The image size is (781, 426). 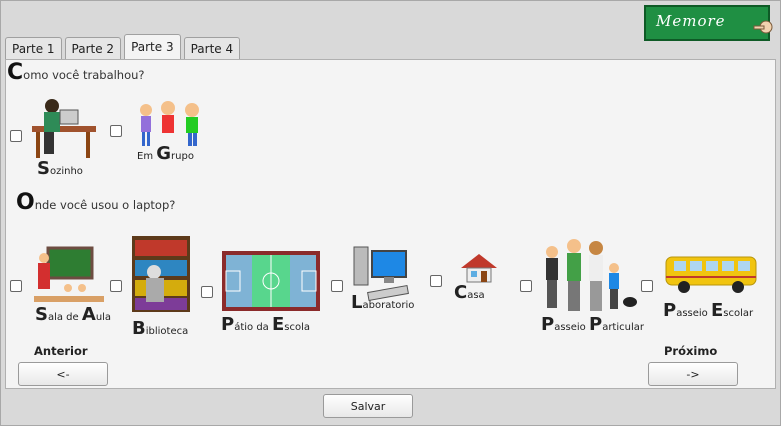 I want to click on person-at-desk-icon, so click(x=64, y=128).